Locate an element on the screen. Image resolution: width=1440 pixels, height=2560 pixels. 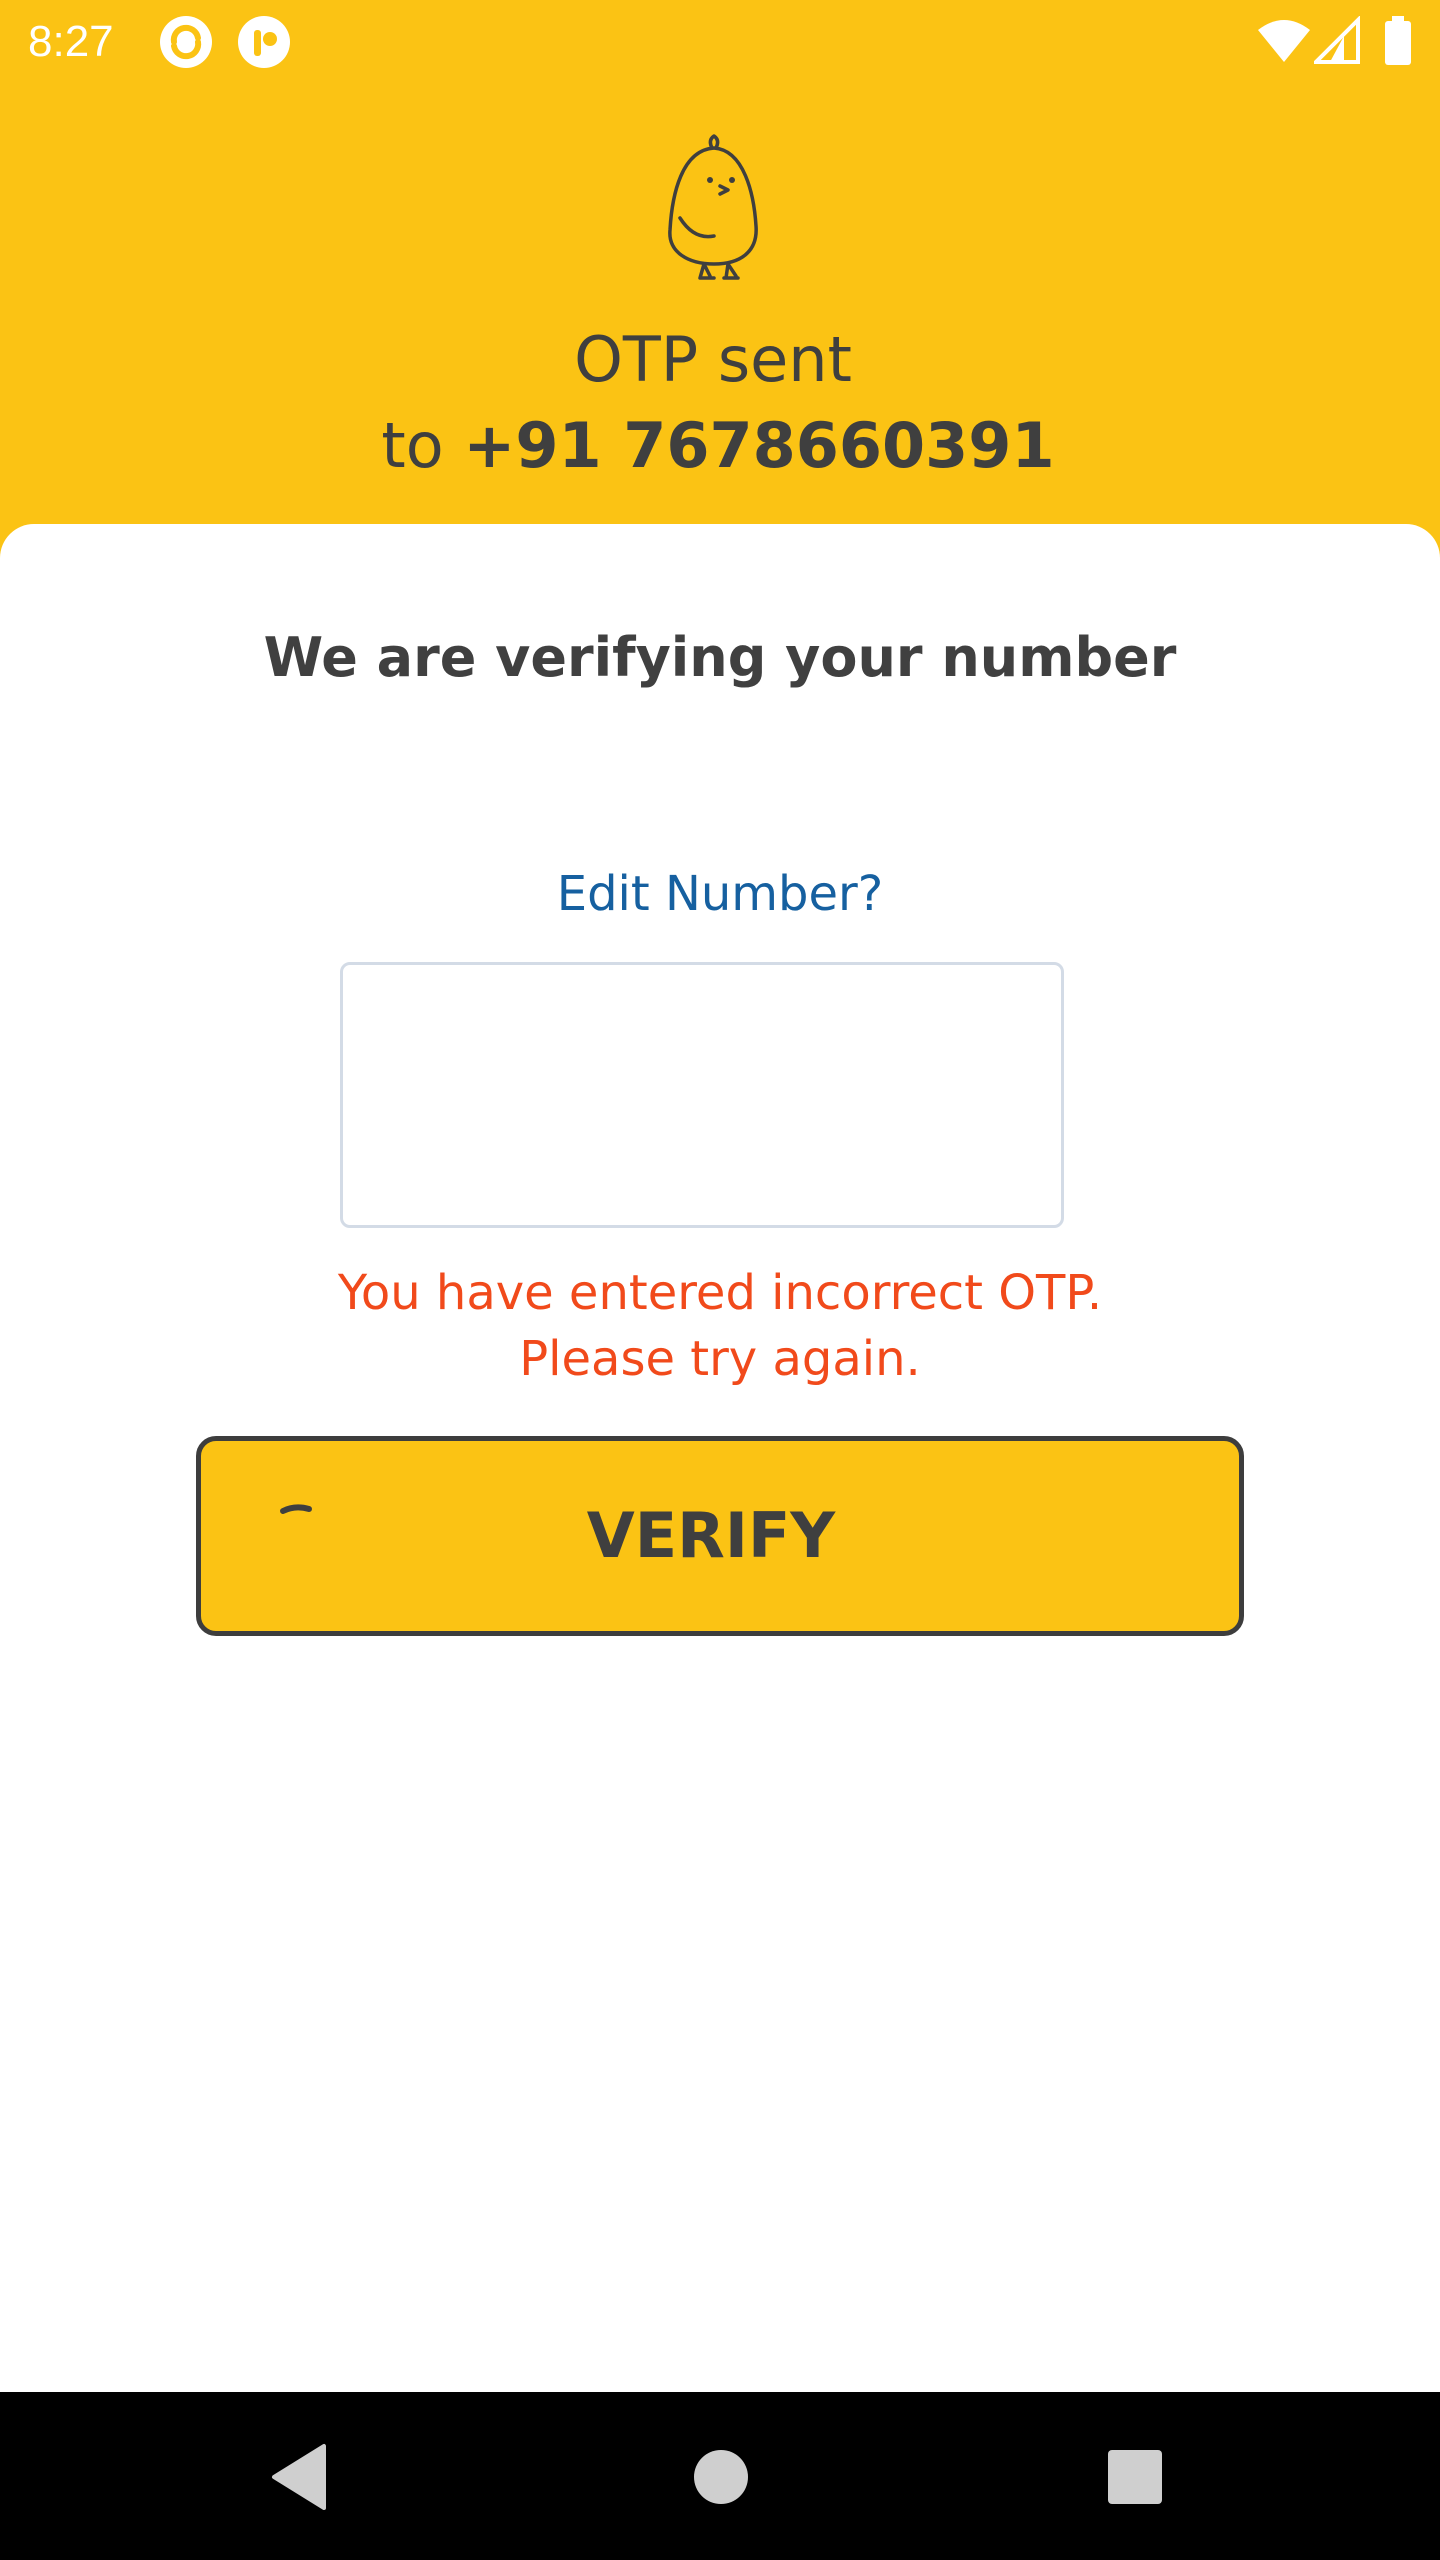
otp-sent-title: OTP sent is located at coordinates (713, 359).